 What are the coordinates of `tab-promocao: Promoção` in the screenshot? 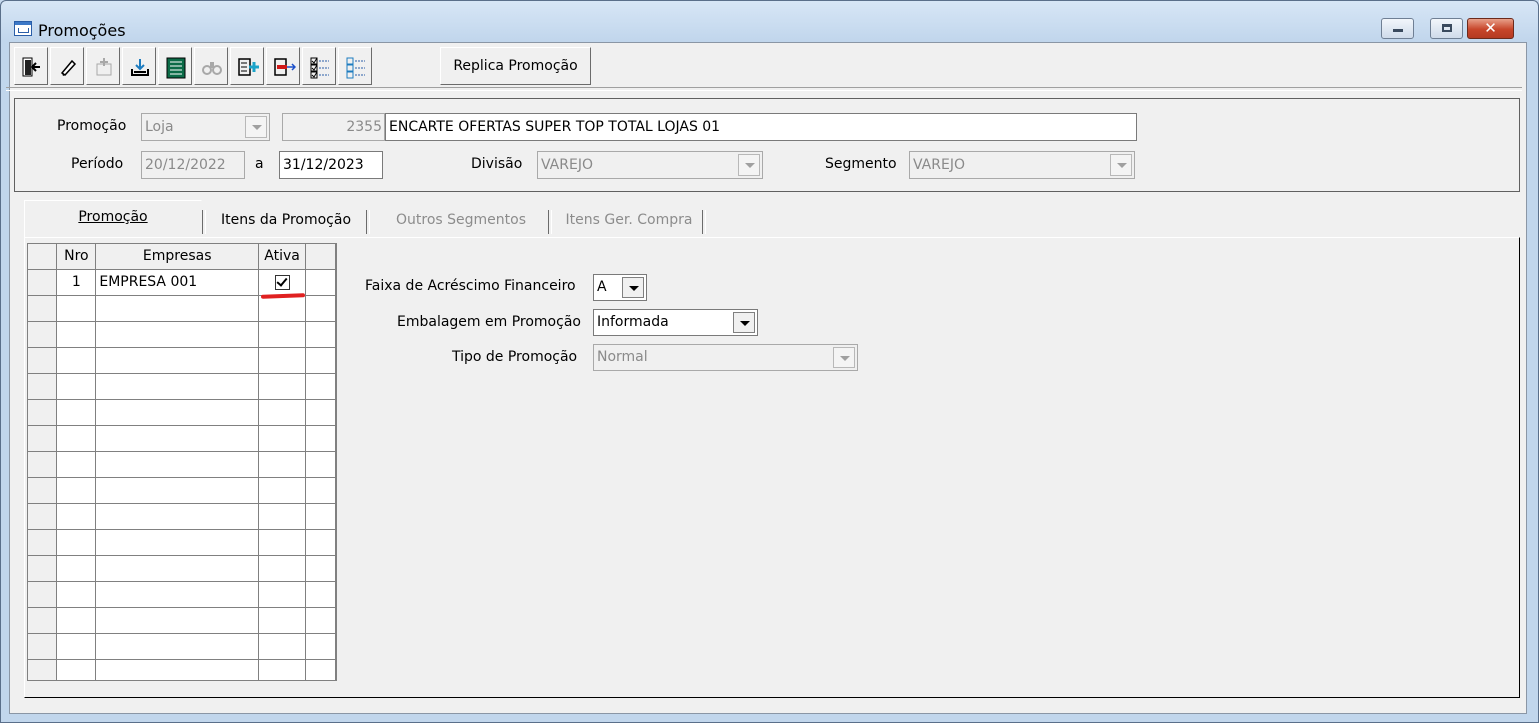 It's located at (113, 219).